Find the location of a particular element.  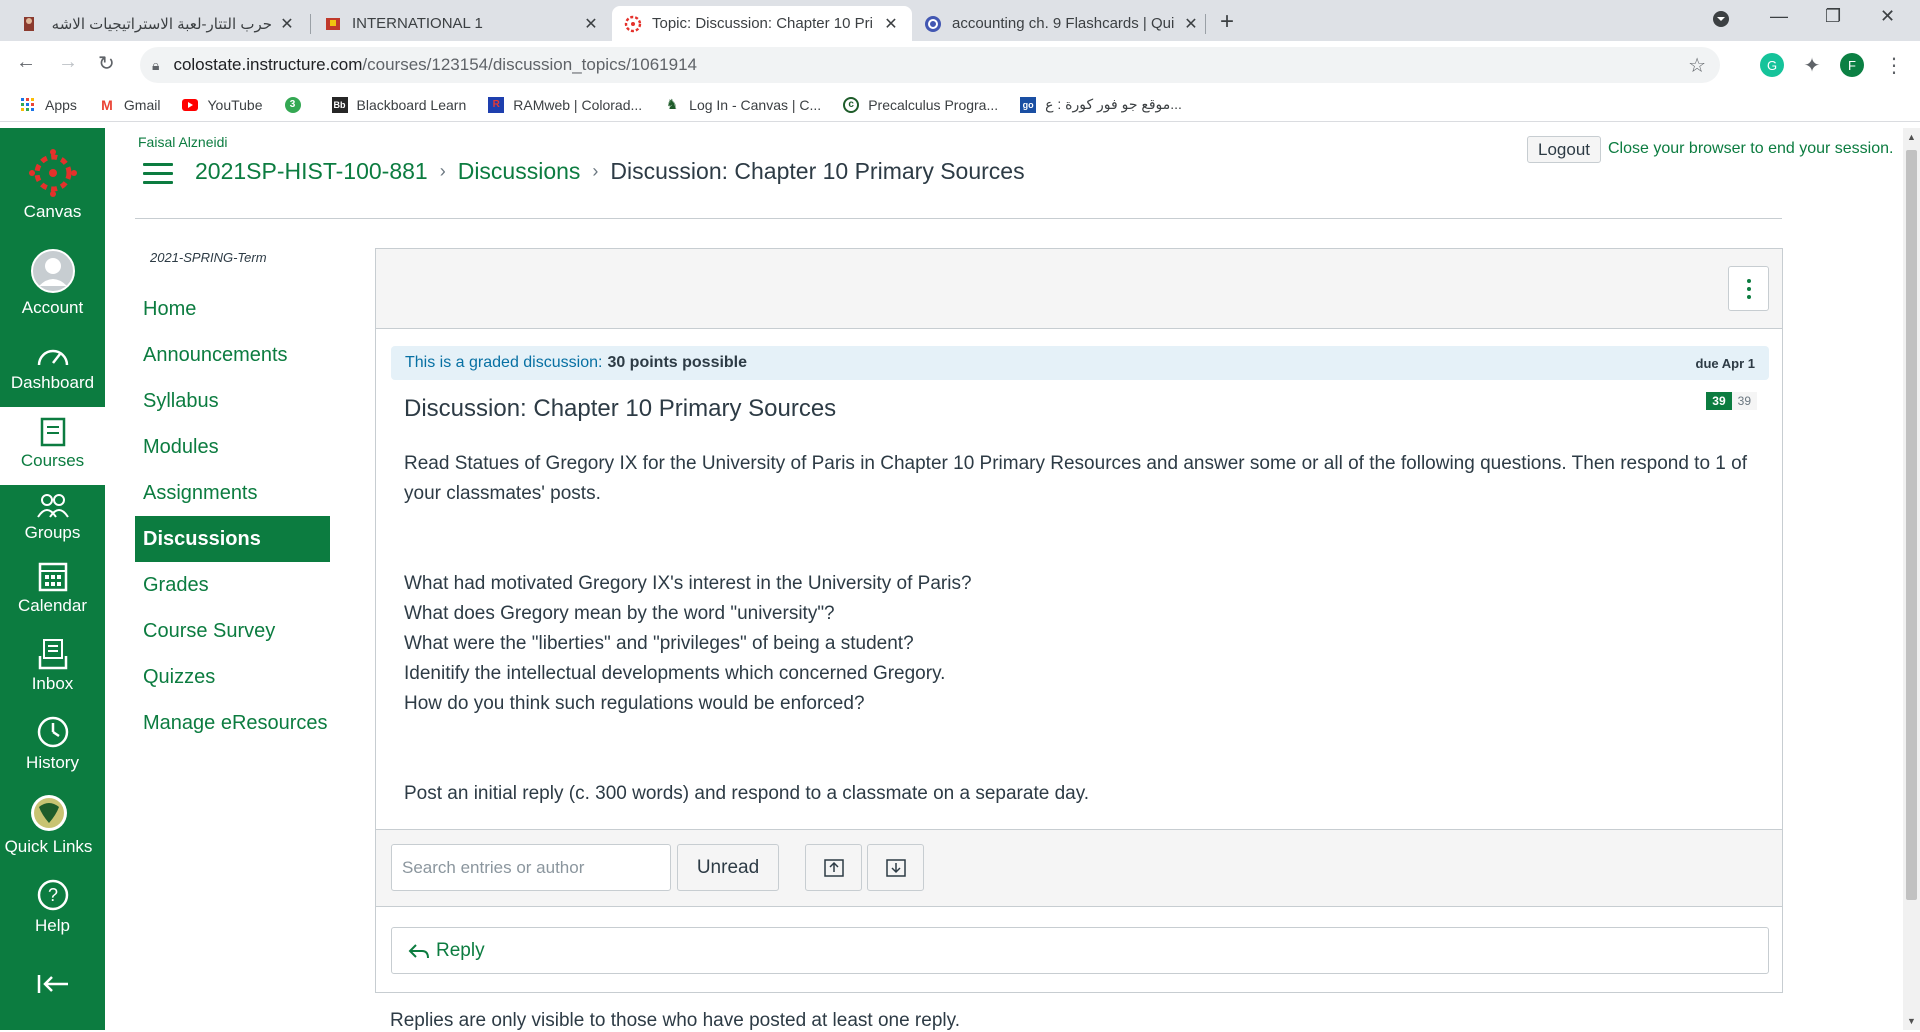

global-nav-label: Groups is located at coordinates (52, 532).